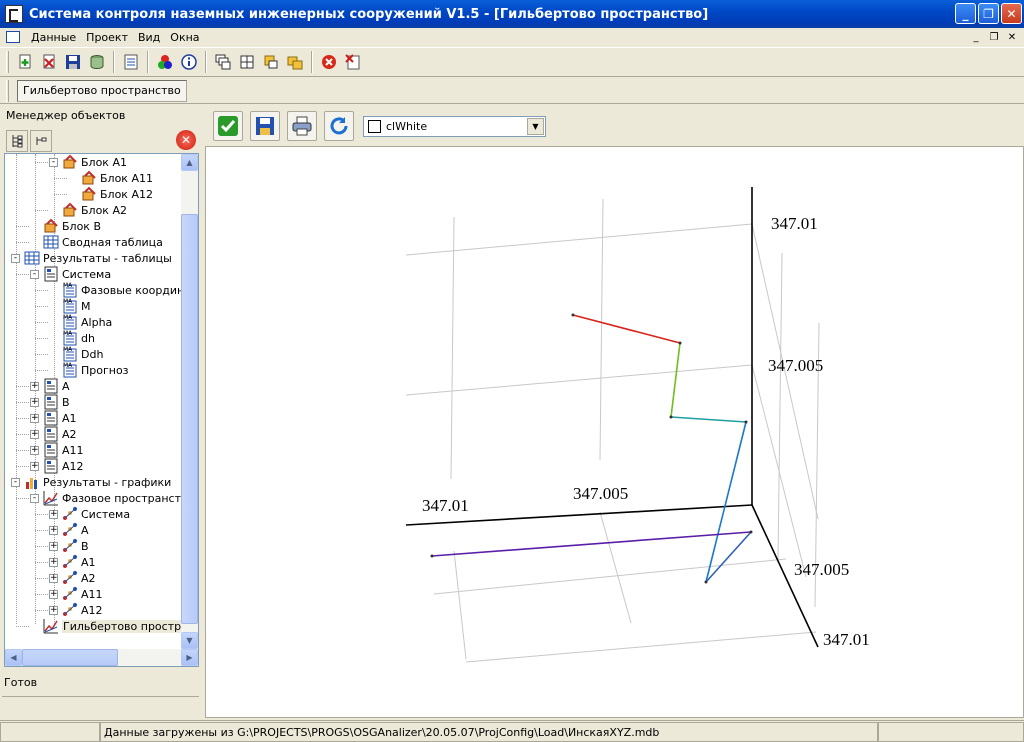 The width and height of the screenshot is (1024, 742). Describe the element at coordinates (312, 62) in the screenshot. I see `toolbar-separator` at that location.